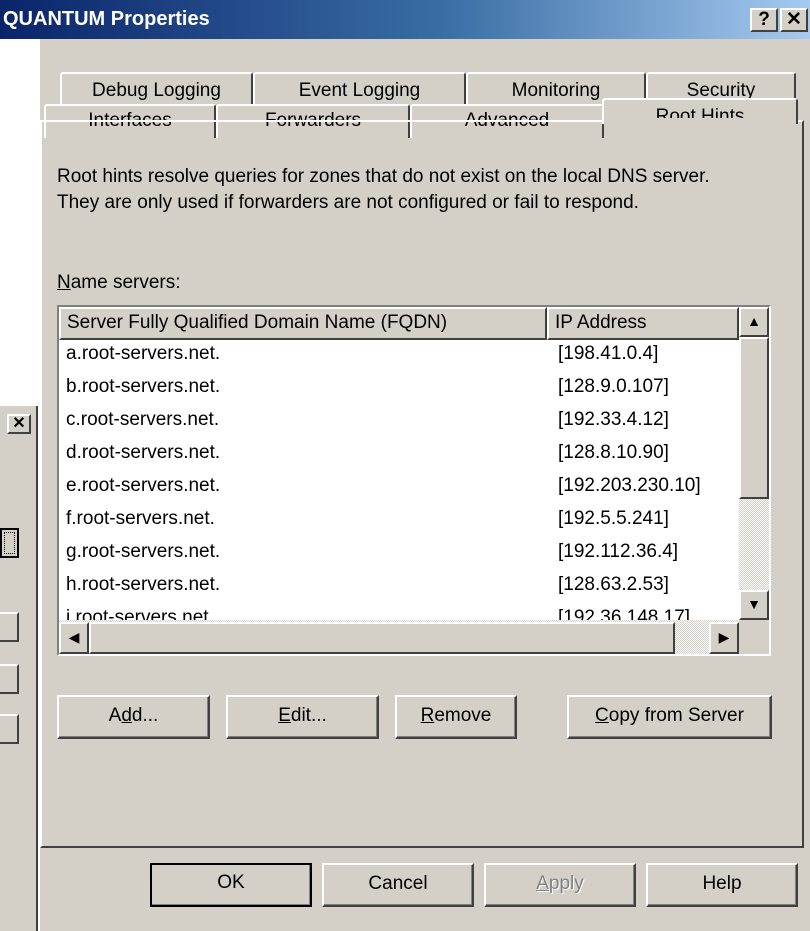 This screenshot has width=810, height=931. What do you see at coordinates (398, 885) in the screenshot?
I see `cancel-button: Cancel` at bounding box center [398, 885].